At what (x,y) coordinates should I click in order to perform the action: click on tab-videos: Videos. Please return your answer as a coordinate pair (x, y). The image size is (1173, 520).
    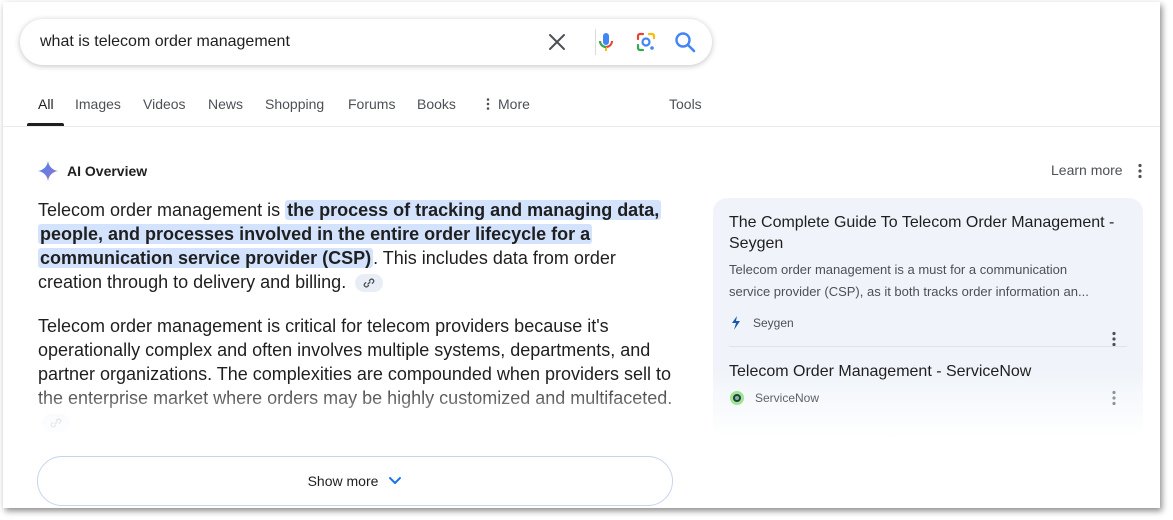
    Looking at the image, I should click on (164, 104).